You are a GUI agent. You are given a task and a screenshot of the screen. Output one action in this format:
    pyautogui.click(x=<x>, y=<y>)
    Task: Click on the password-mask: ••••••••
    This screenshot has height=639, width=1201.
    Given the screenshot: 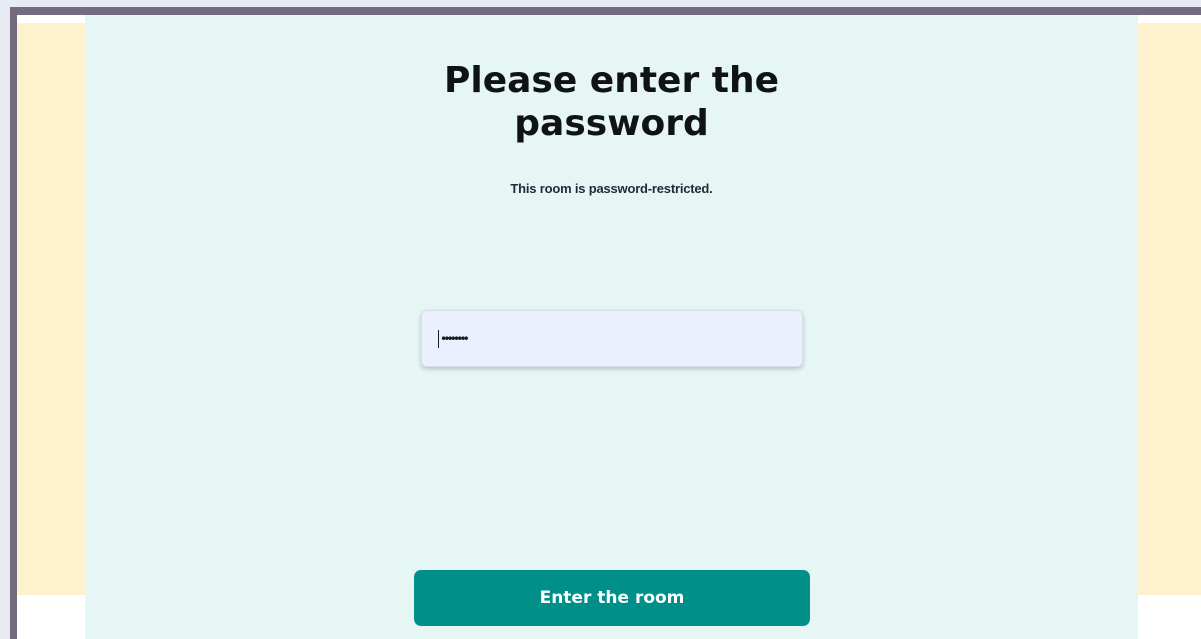 What is the action you would take?
    pyautogui.click(x=455, y=338)
    